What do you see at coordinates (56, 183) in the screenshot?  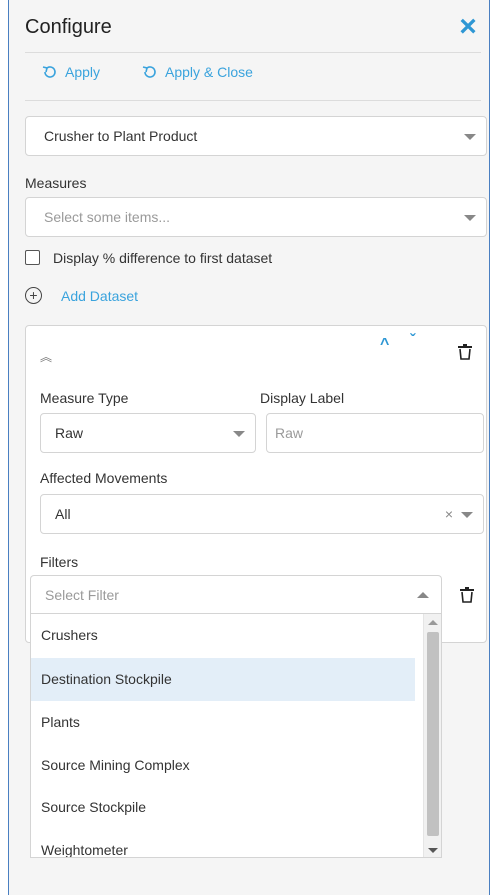 I see `measures-label: Measures` at bounding box center [56, 183].